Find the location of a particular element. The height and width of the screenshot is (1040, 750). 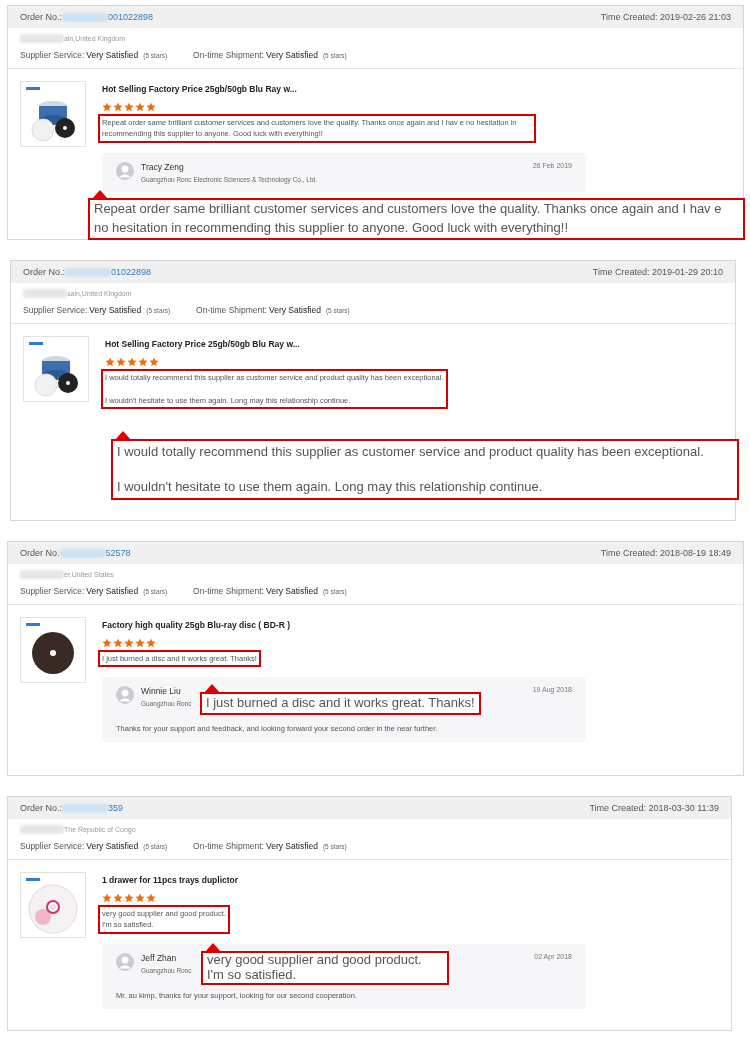

replier-name: Winnie Liu is located at coordinates (161, 691).